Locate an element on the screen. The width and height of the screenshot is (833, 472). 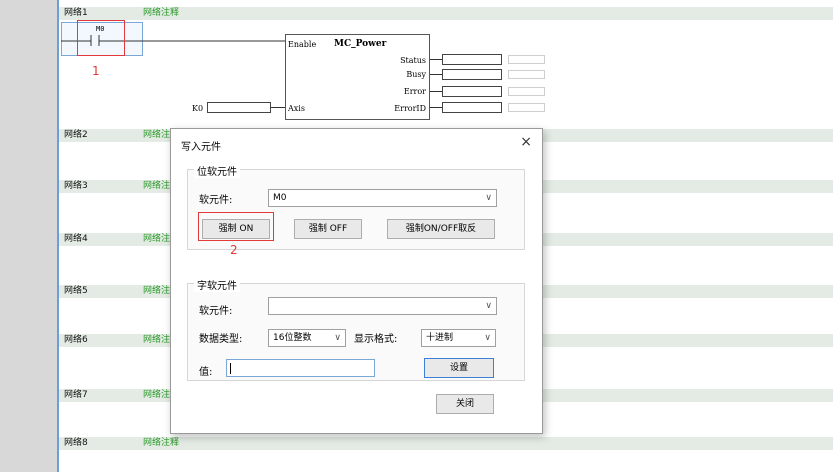
output-box-error is located at coordinates (472, 91).